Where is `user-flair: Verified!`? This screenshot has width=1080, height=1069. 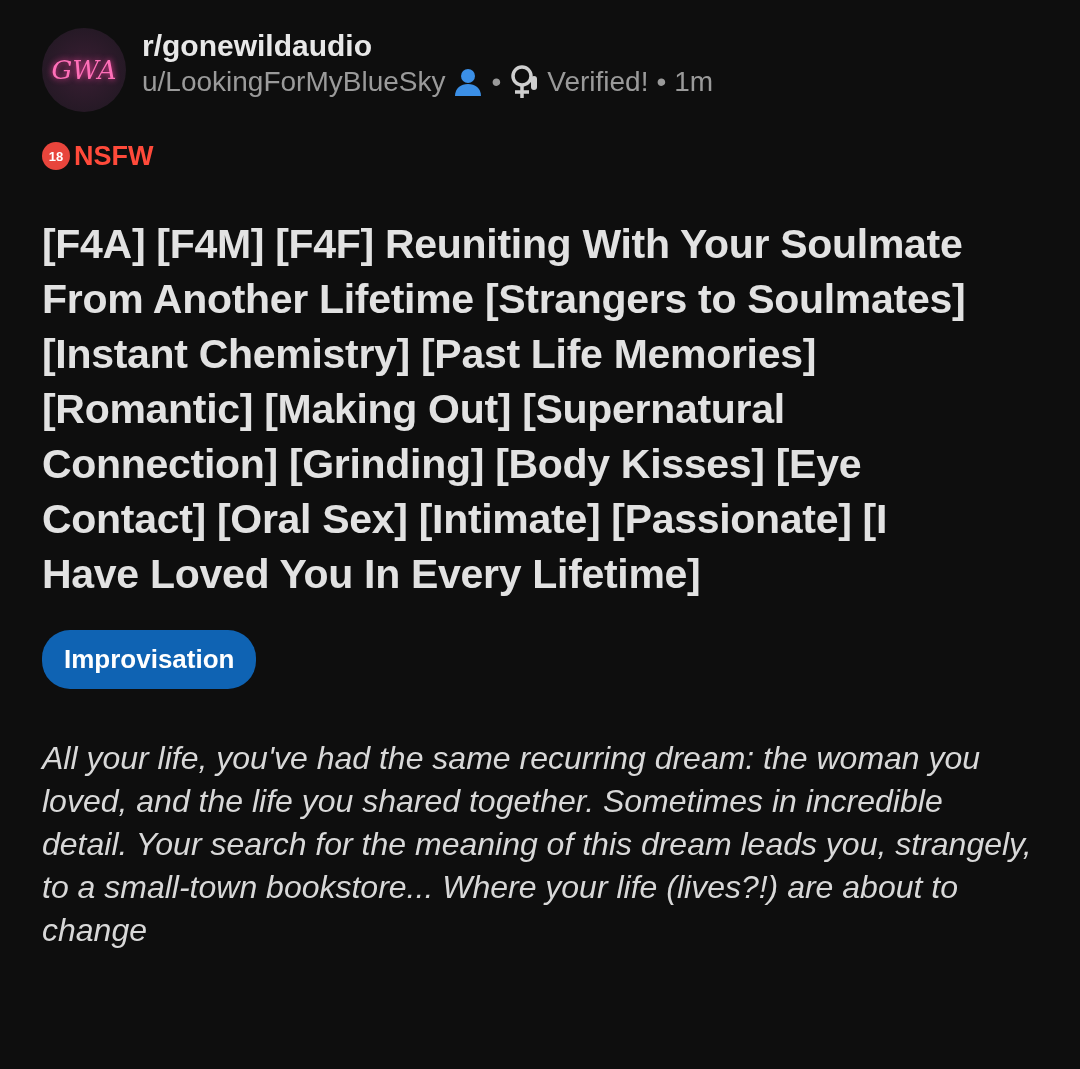 user-flair: Verified! is located at coordinates (598, 82).